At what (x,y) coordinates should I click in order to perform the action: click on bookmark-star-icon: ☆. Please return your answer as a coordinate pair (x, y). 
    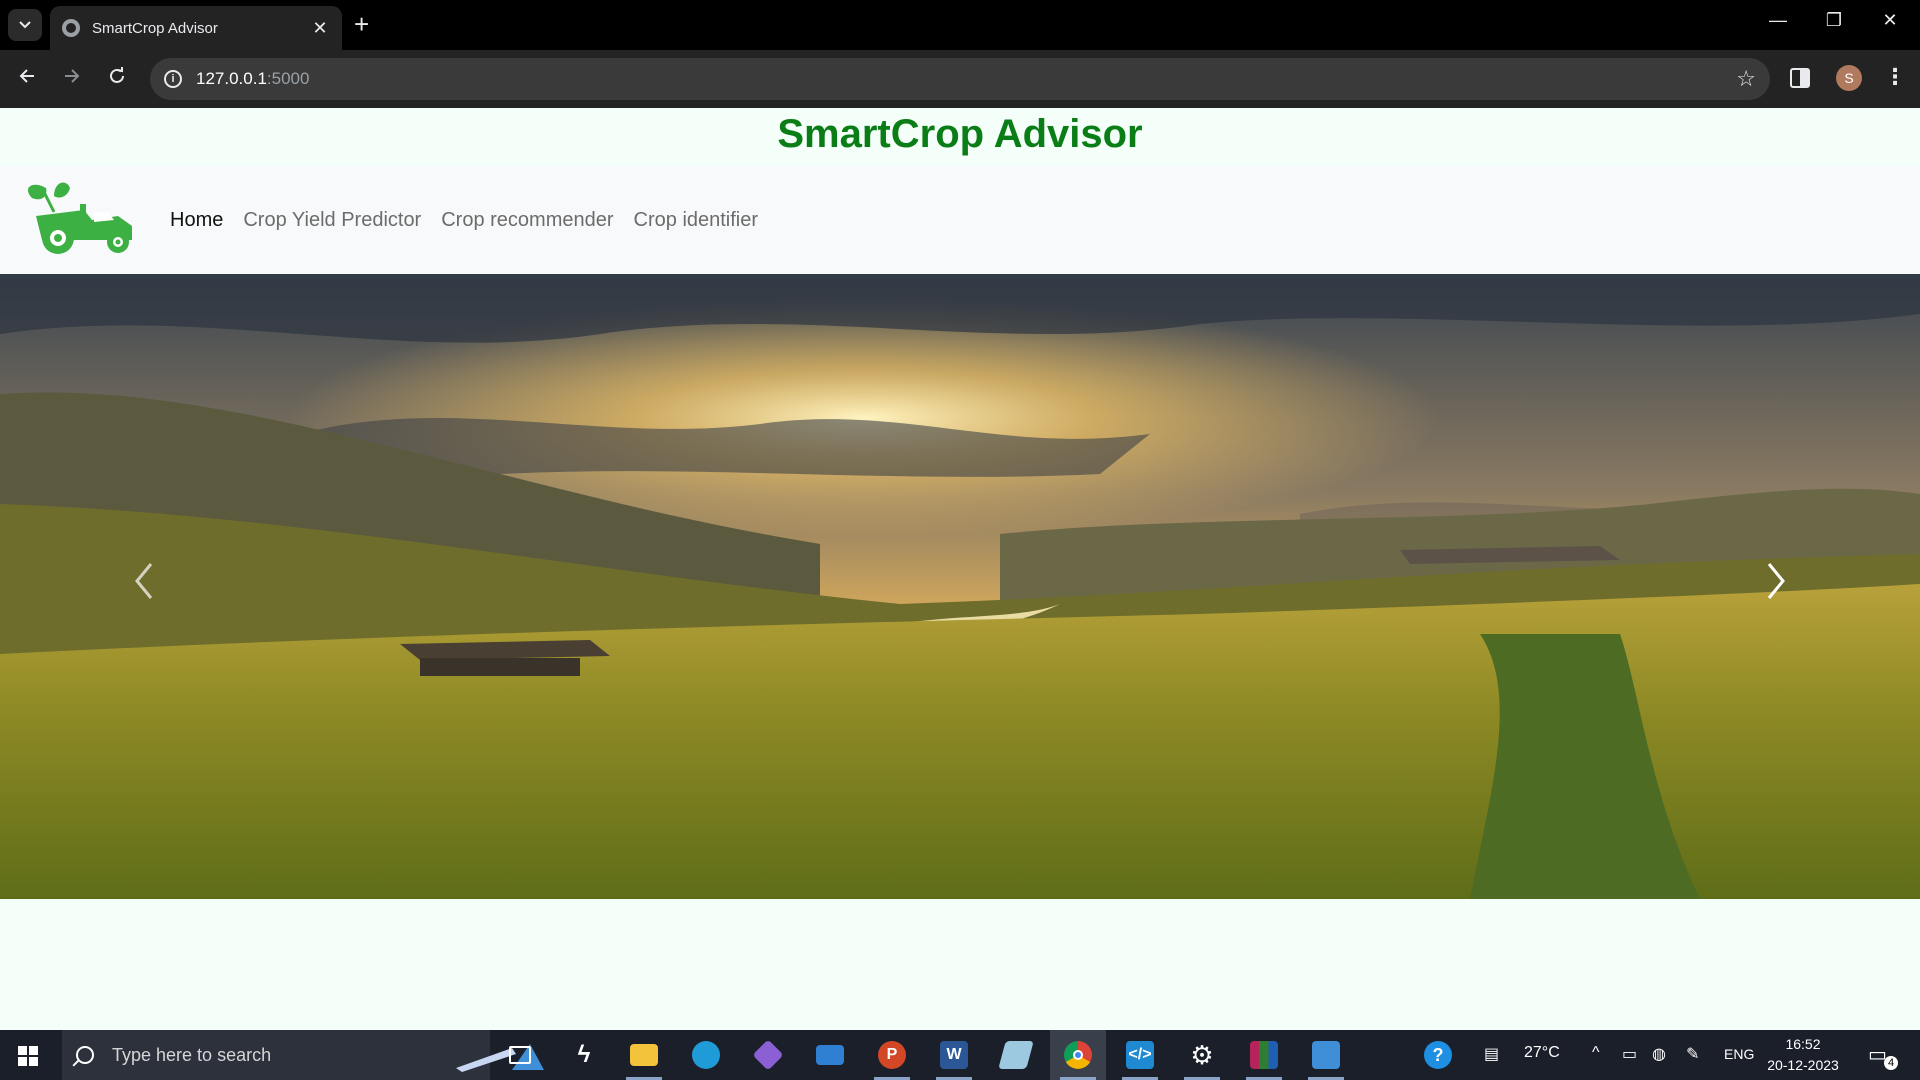
    Looking at the image, I should click on (1746, 79).